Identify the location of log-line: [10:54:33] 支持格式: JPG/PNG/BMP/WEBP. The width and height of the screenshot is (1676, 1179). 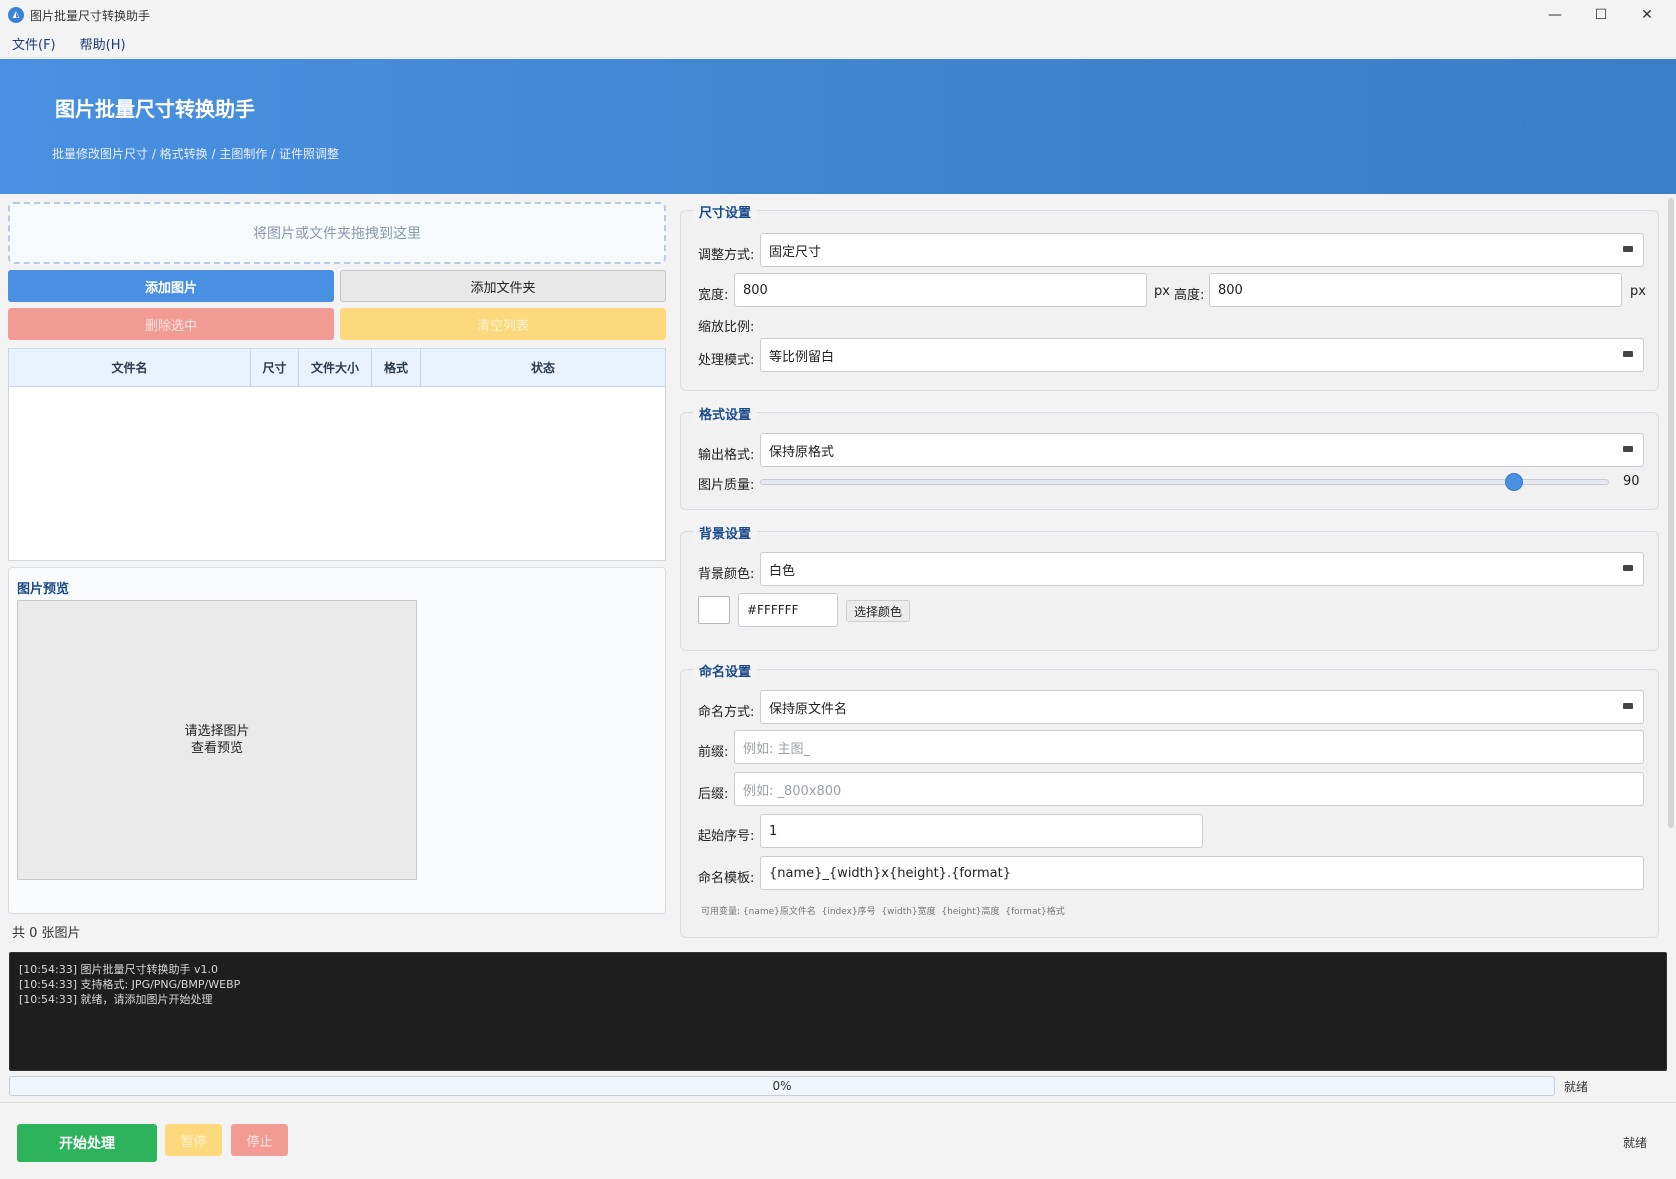
(130, 984).